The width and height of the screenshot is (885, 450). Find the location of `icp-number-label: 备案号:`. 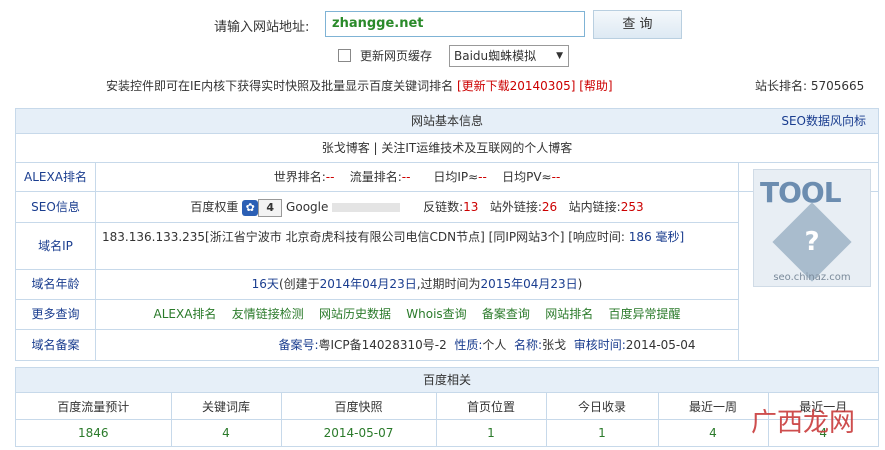

icp-number-label: 备案号: is located at coordinates (298, 345).